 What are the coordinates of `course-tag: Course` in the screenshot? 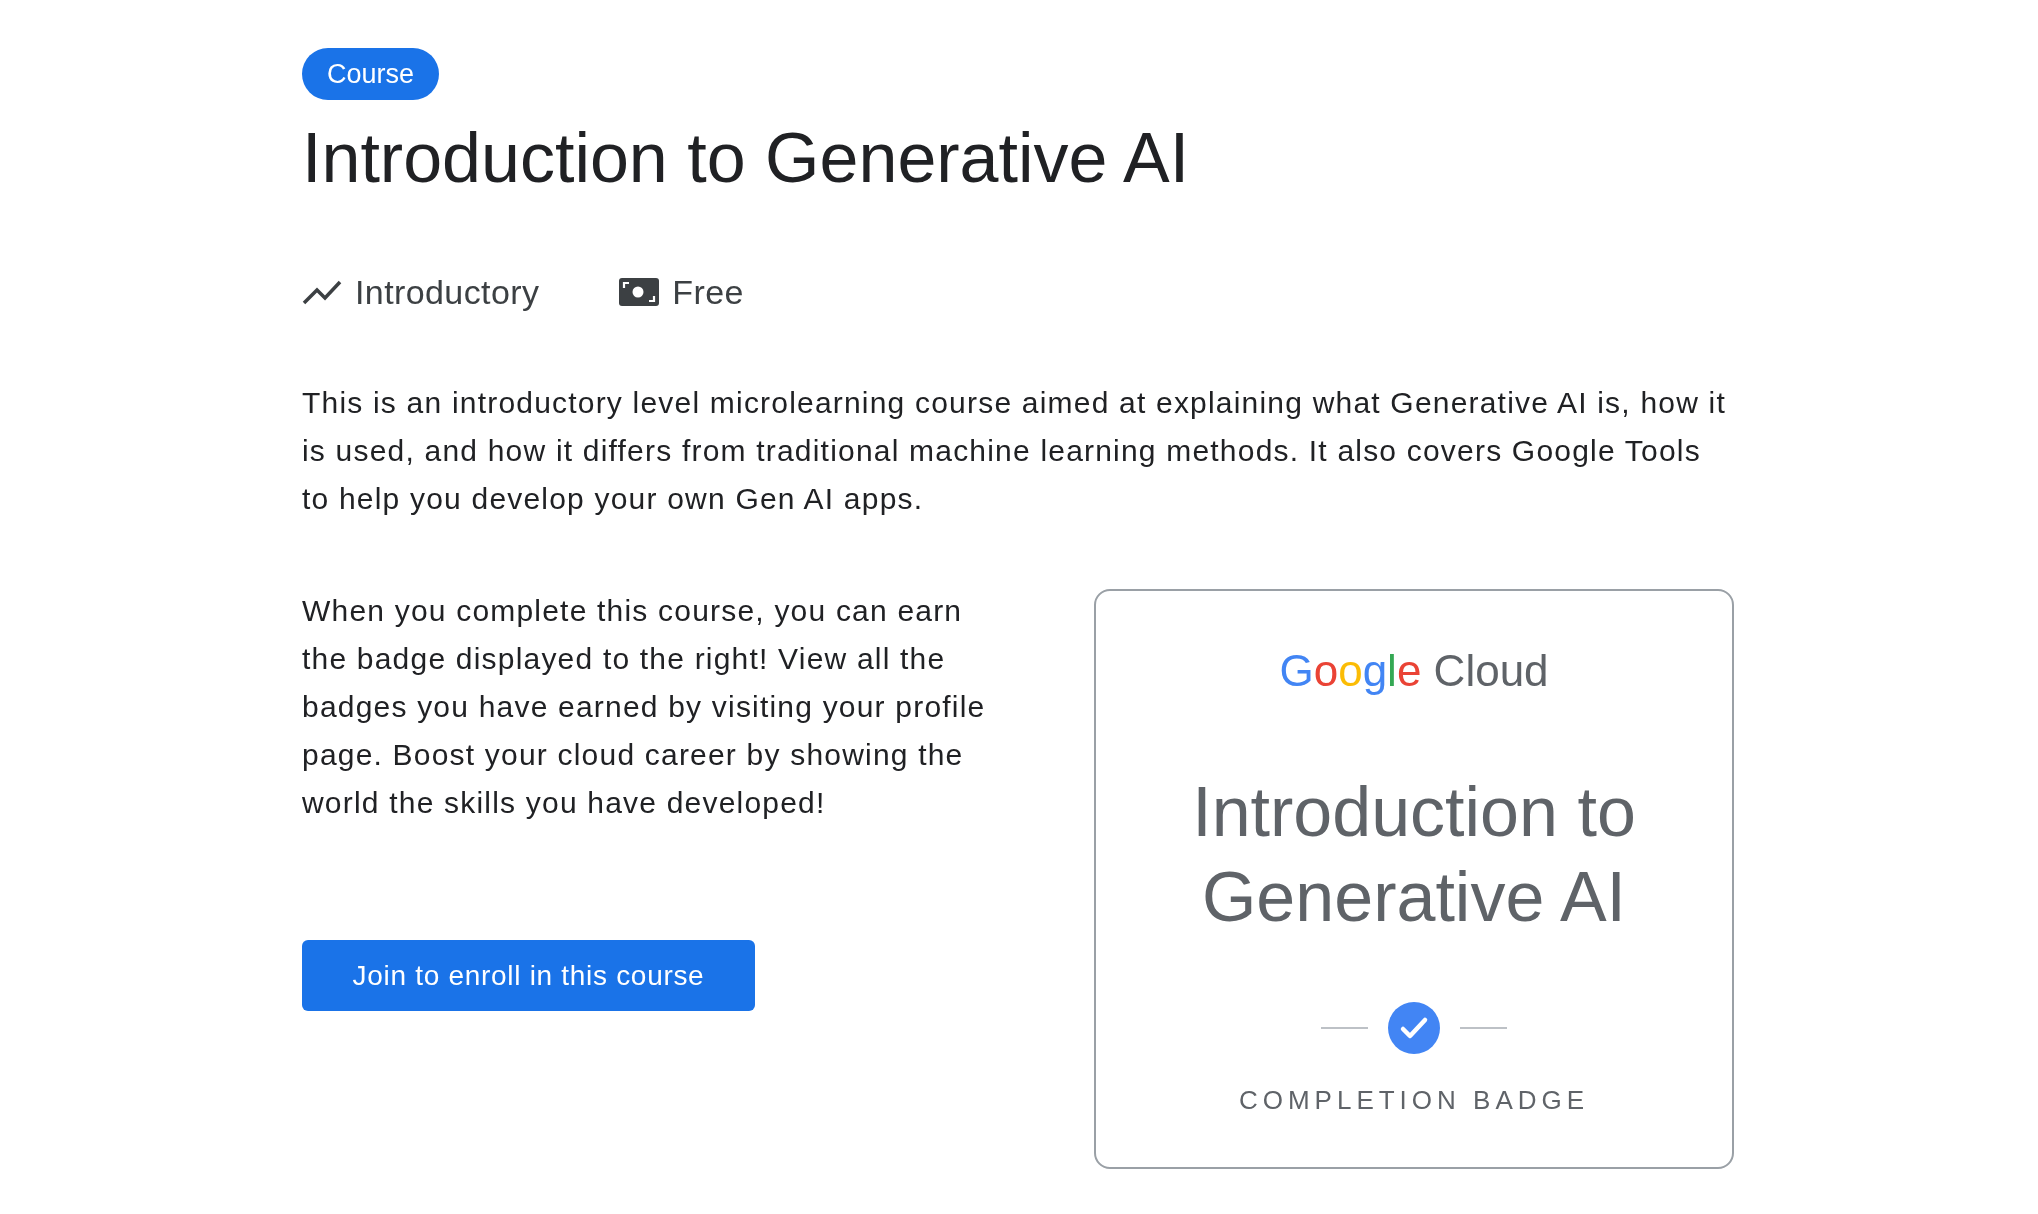 It's located at (371, 74).